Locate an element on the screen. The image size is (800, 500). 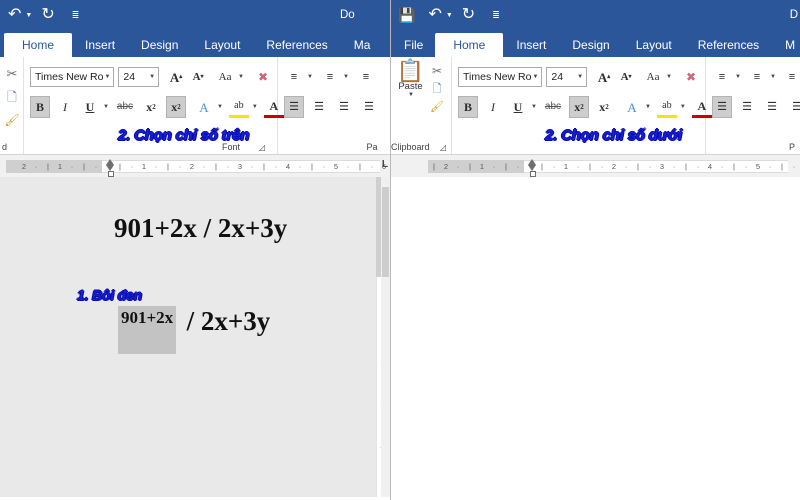
save-icon: 💾 is located at coordinates (406, 15).